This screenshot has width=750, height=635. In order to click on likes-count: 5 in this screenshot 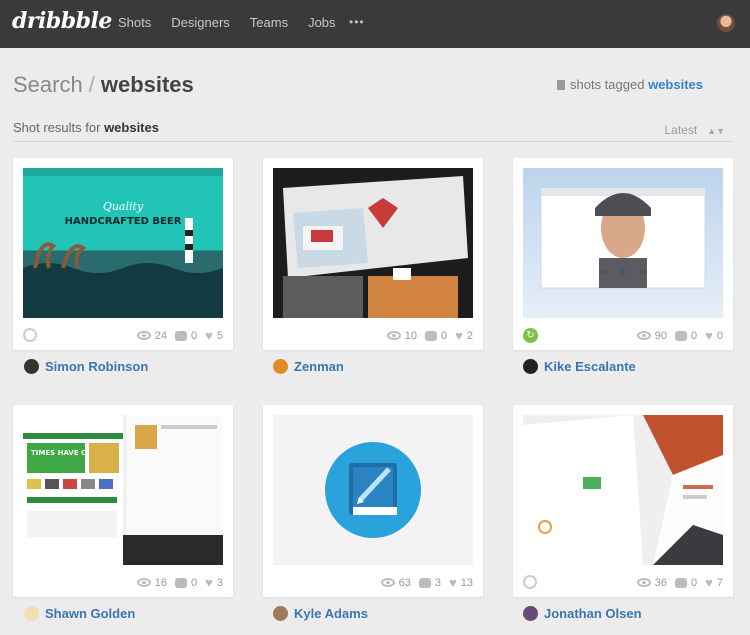, I will do `click(219, 335)`.